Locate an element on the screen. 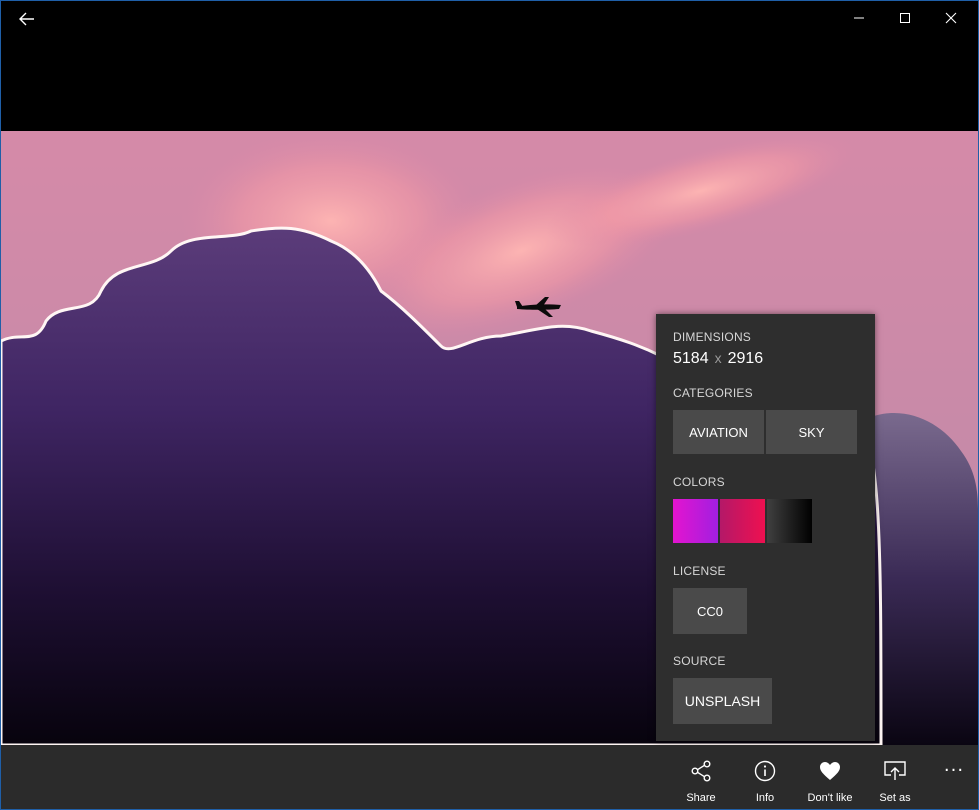  dislike-label: Don't like is located at coordinates (830, 798).